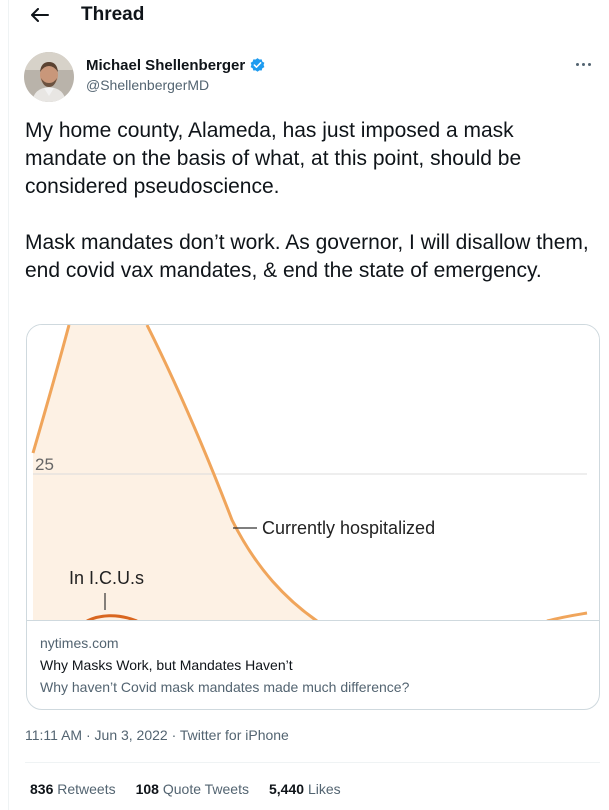 The height and width of the screenshot is (810, 609). Describe the element at coordinates (312, 762) in the screenshot. I see `divider` at that location.